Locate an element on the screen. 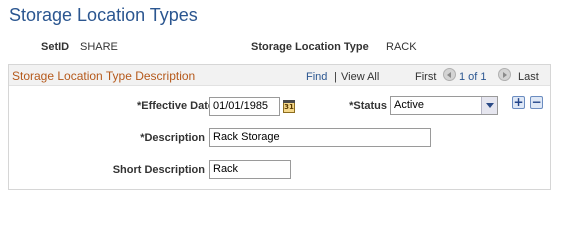  next-button is located at coordinates (504, 74).